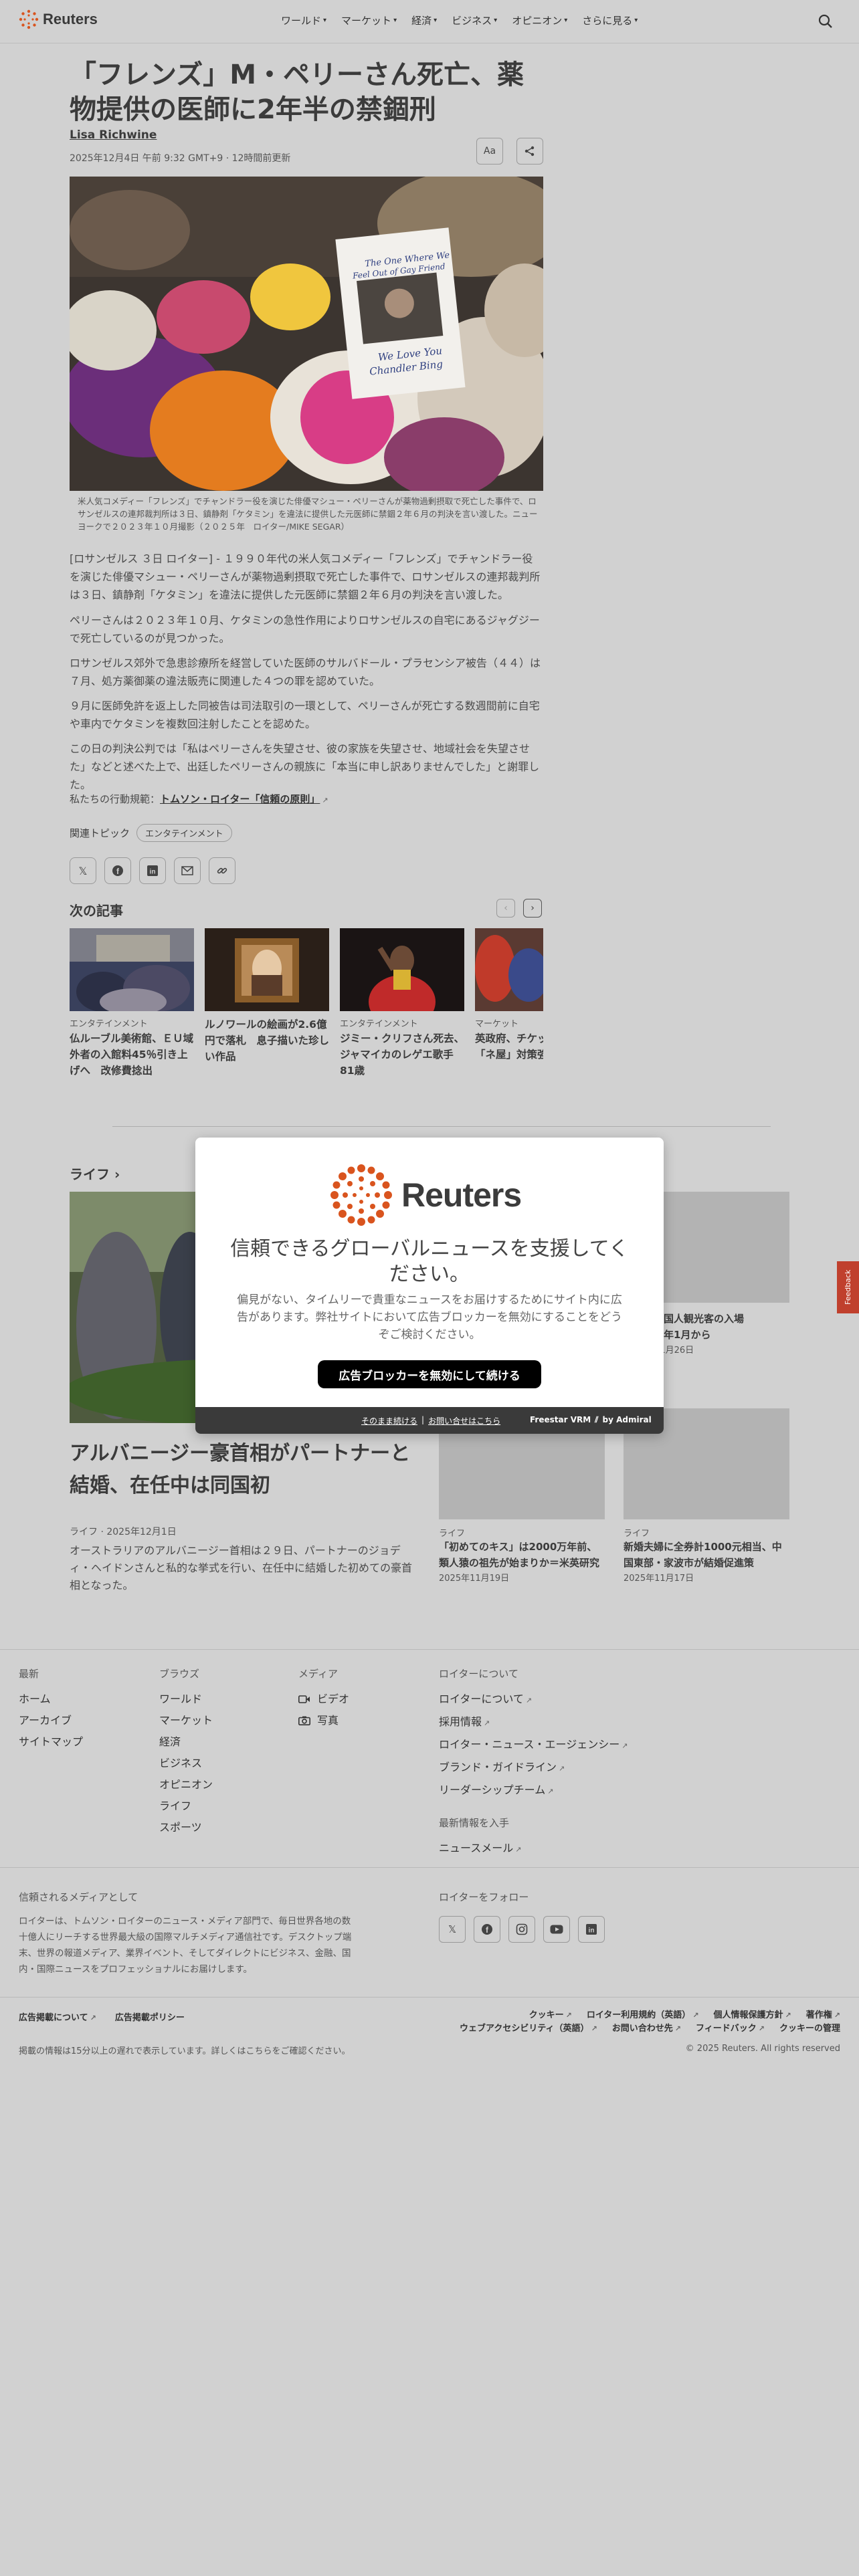 This screenshot has height=2576, width=859. Describe the element at coordinates (489, 151) in the screenshot. I see `font-size-button: Aa` at that location.